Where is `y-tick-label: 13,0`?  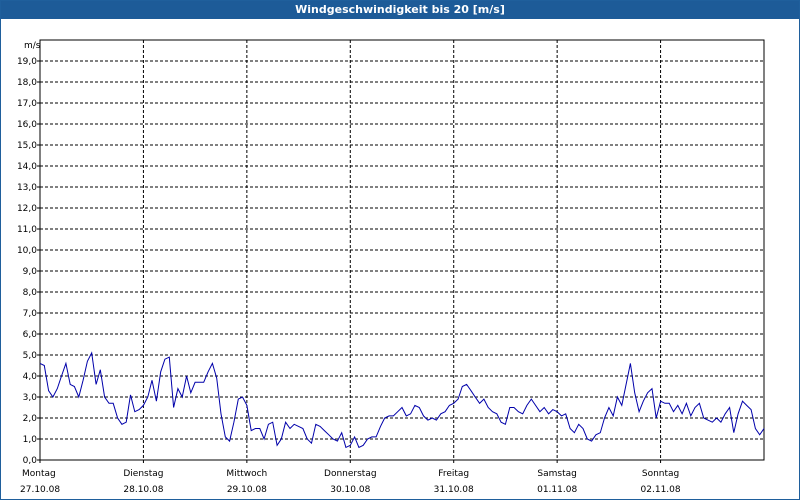
y-tick-label: 13,0 is located at coordinates (27, 188).